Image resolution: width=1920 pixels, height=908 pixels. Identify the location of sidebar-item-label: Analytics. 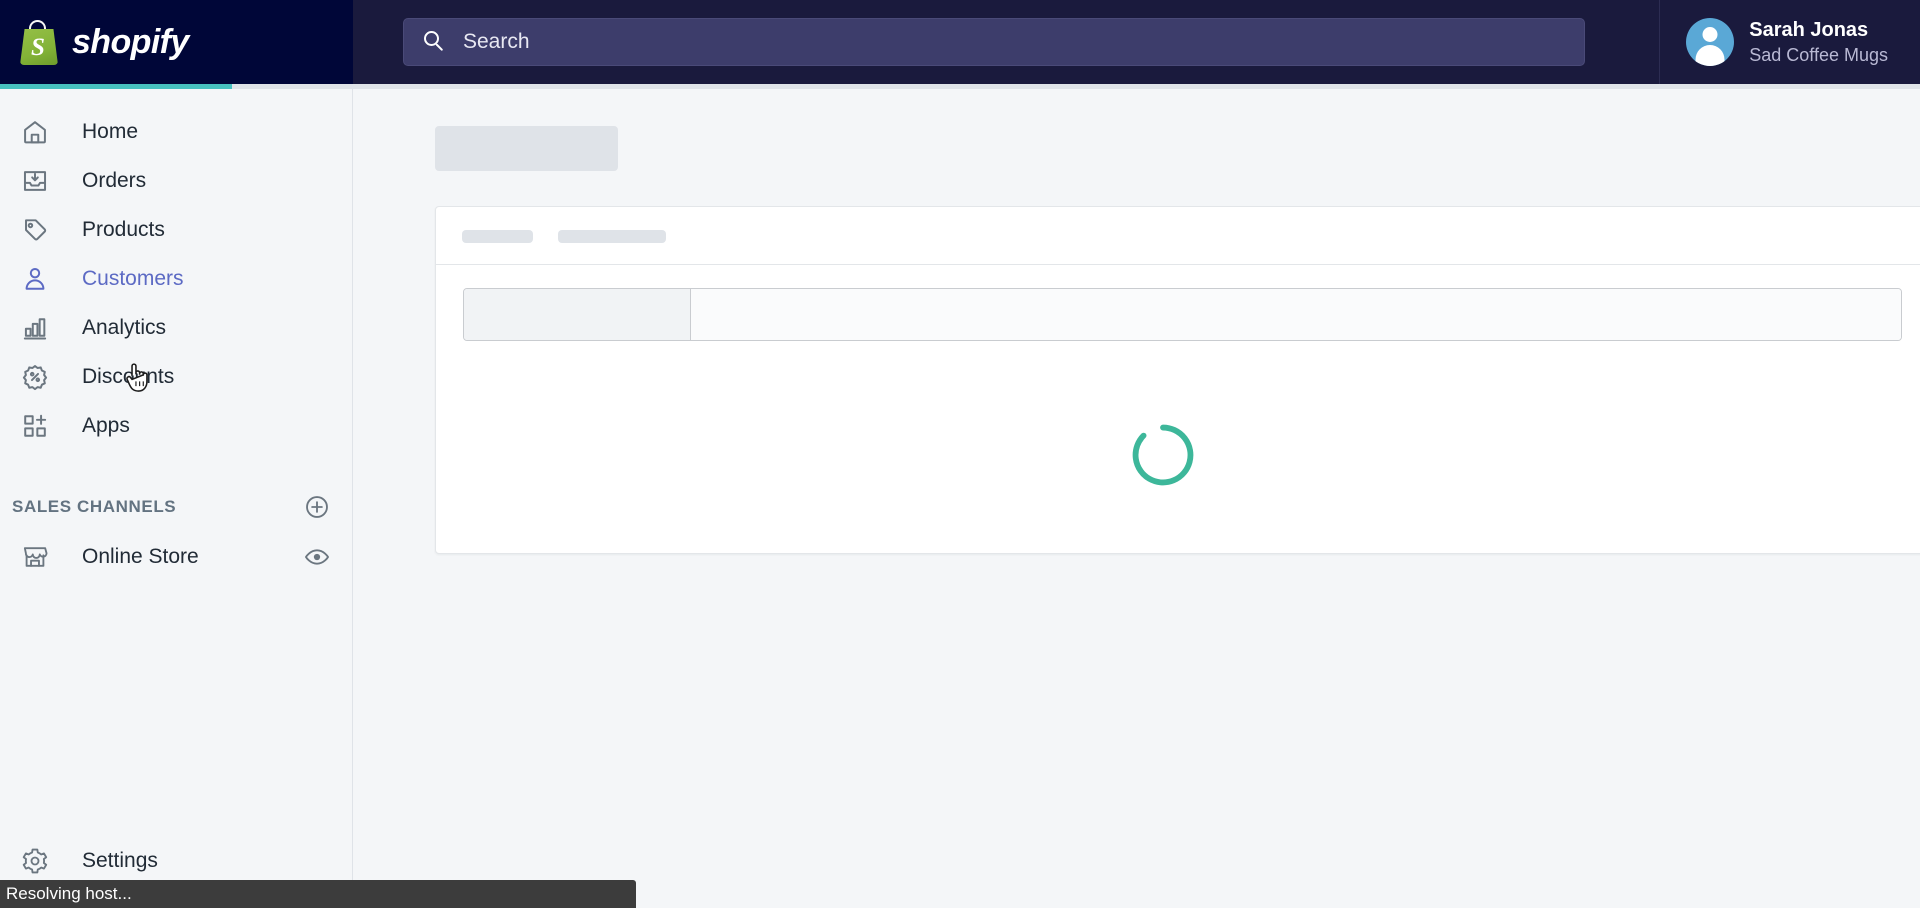
(124, 327).